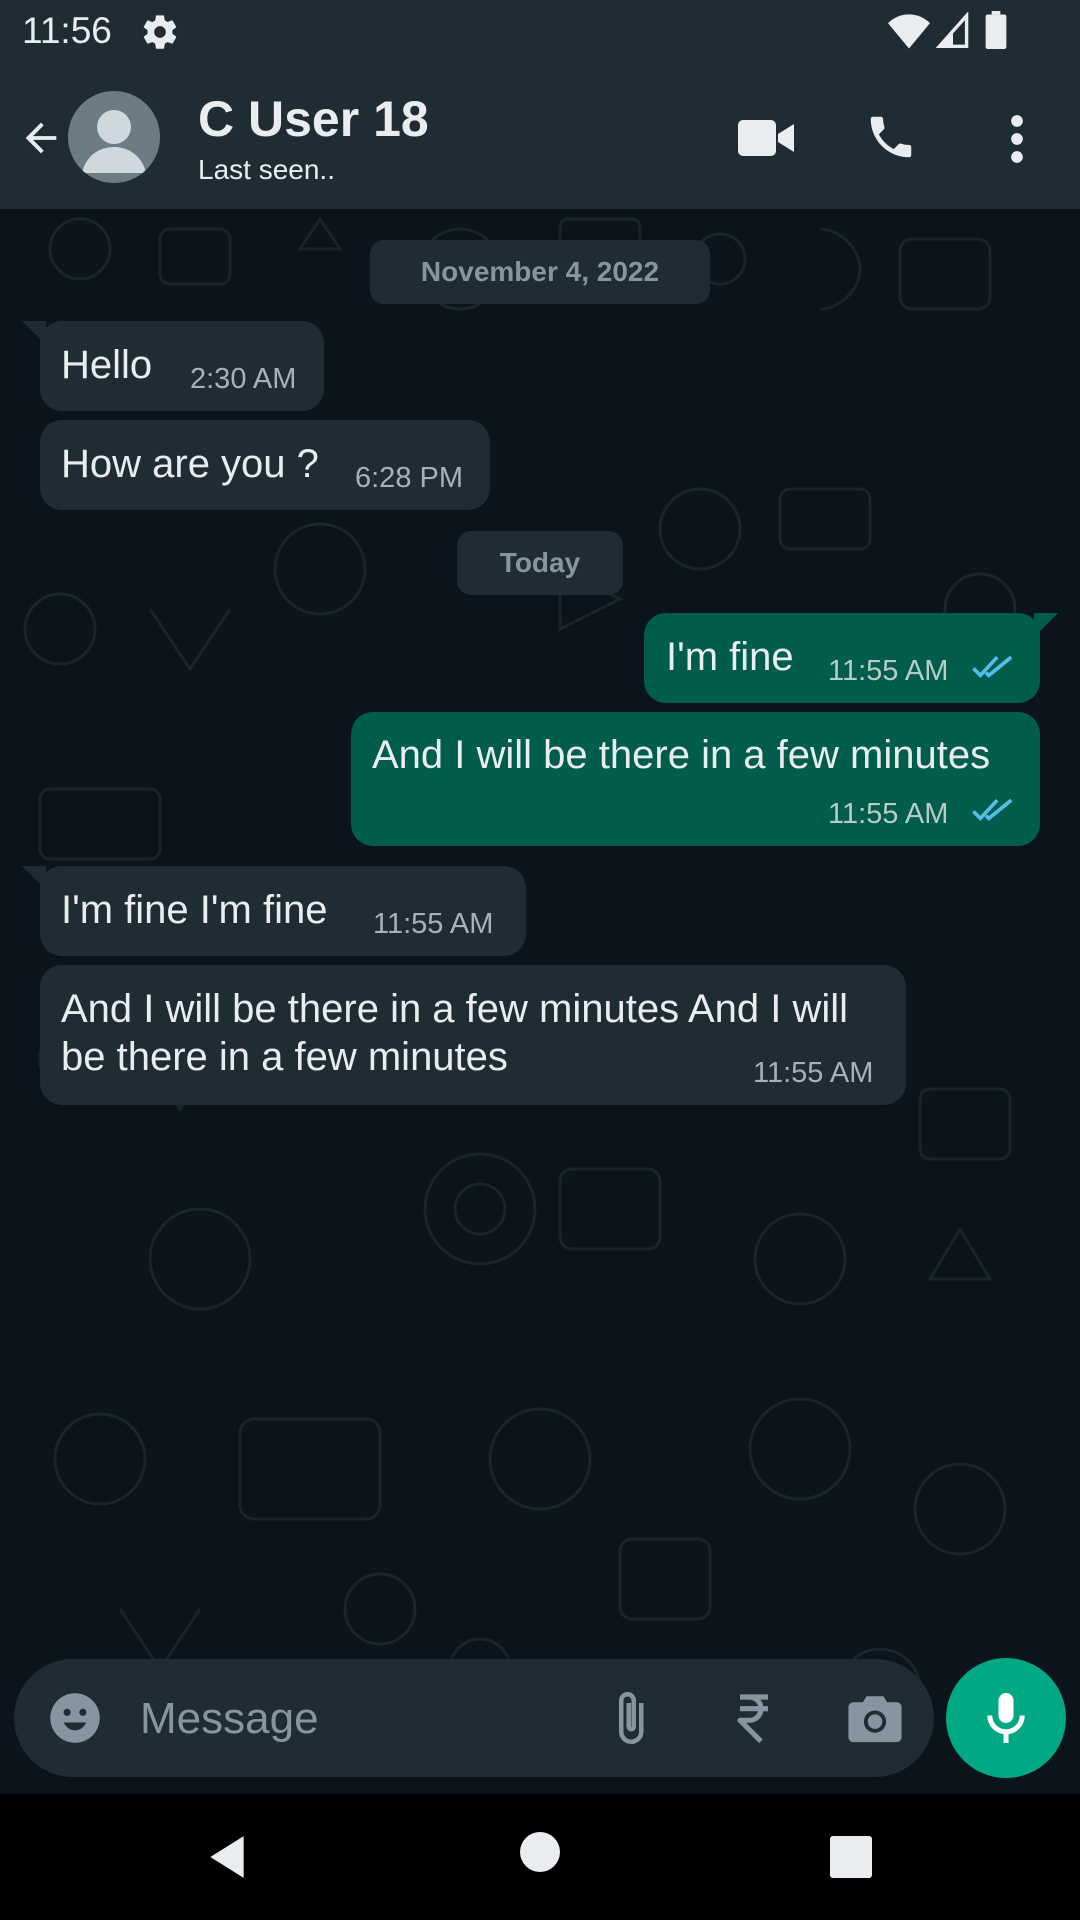 The height and width of the screenshot is (1920, 1080). I want to click on message-text: I'm fine I'm fine, so click(194, 910).